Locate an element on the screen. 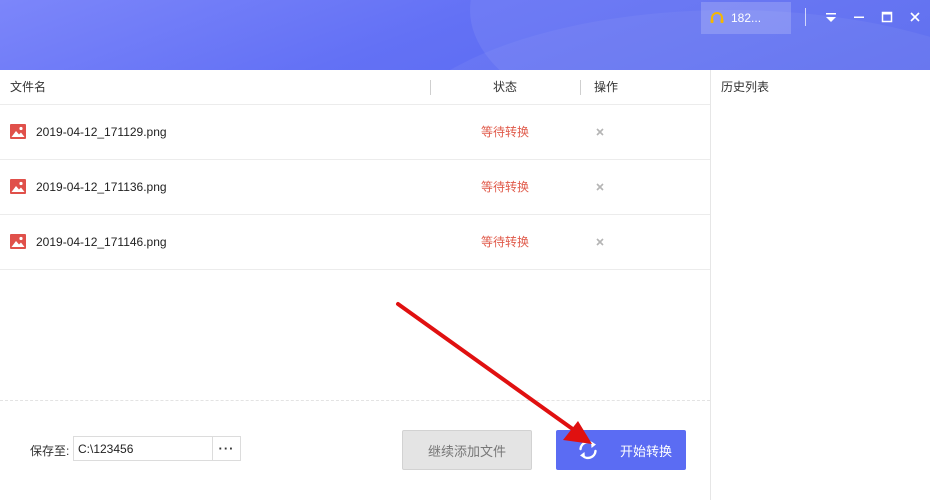 The height and width of the screenshot is (500, 930). minimize-button is located at coordinates (859, 17).